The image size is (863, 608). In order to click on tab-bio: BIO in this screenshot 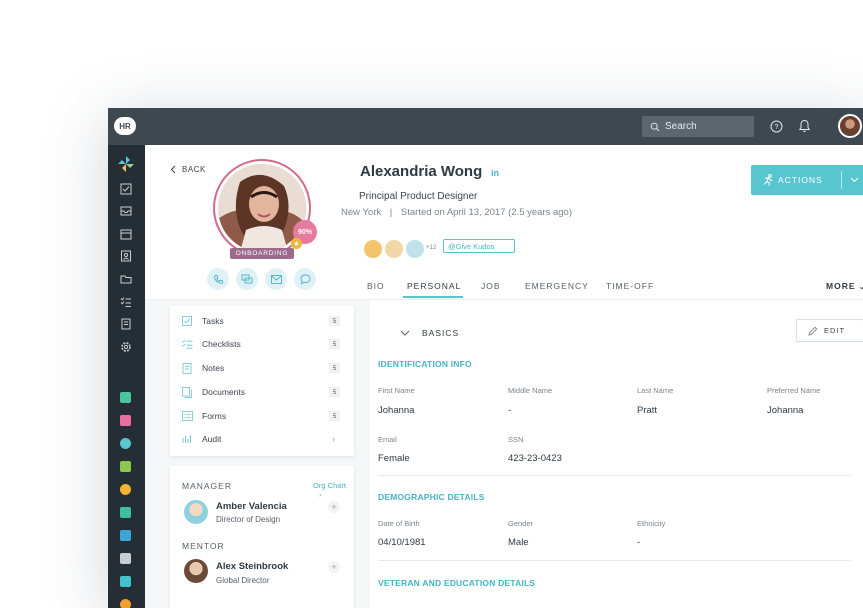, I will do `click(376, 286)`.